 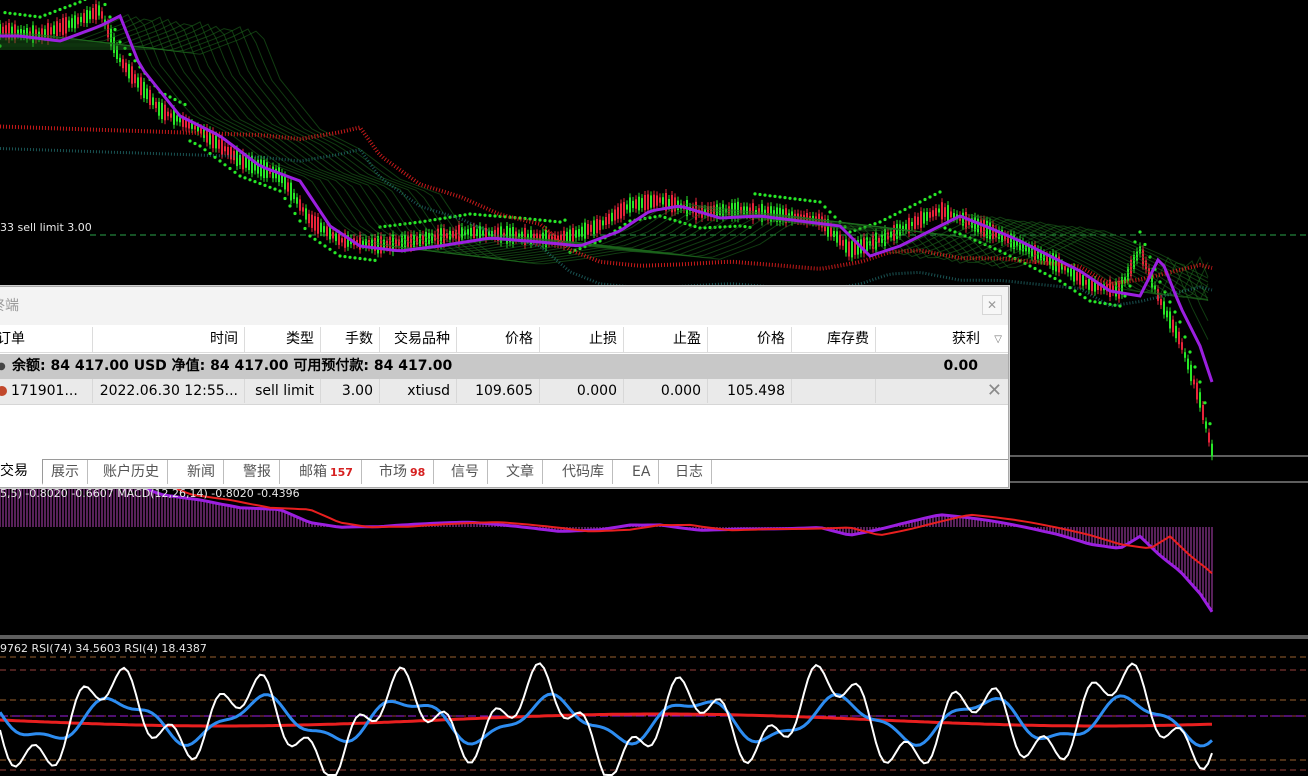 What do you see at coordinates (169, 339) in the screenshot?
I see `column-header-time: 时间` at bounding box center [169, 339].